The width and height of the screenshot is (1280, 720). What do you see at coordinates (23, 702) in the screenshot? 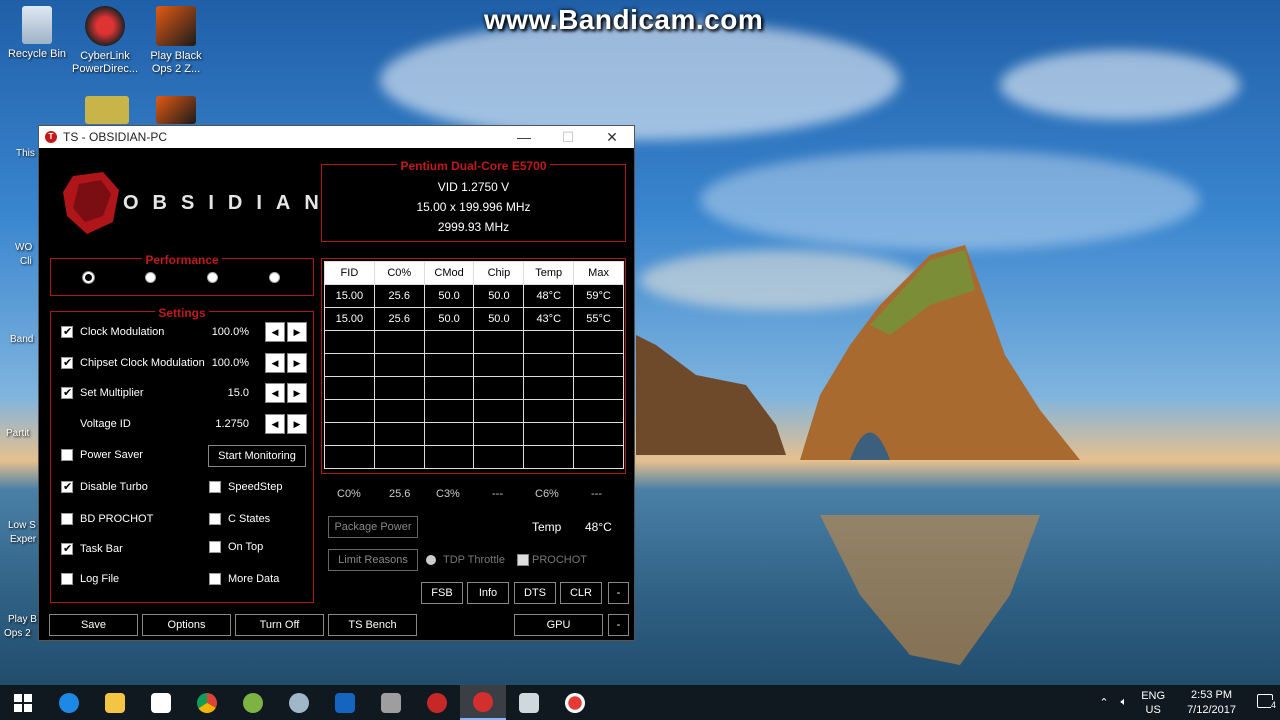
I see `start-button` at bounding box center [23, 702].